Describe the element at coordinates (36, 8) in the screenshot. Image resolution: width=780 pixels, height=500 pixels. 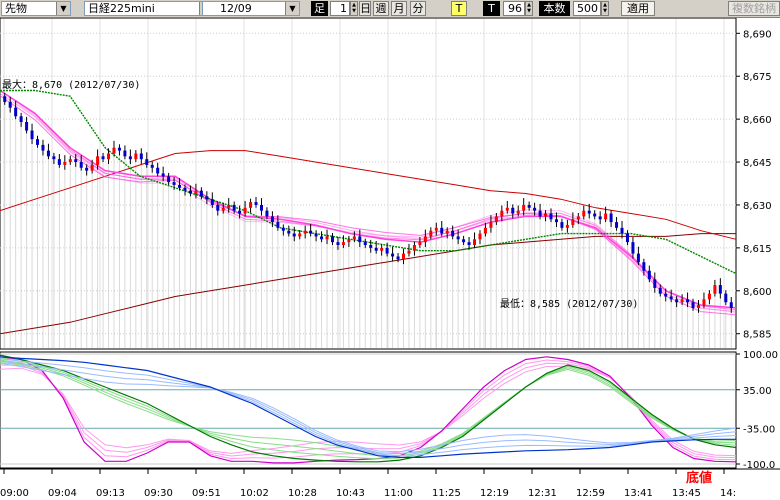
I see `instrument-select: 先物 ▼` at that location.